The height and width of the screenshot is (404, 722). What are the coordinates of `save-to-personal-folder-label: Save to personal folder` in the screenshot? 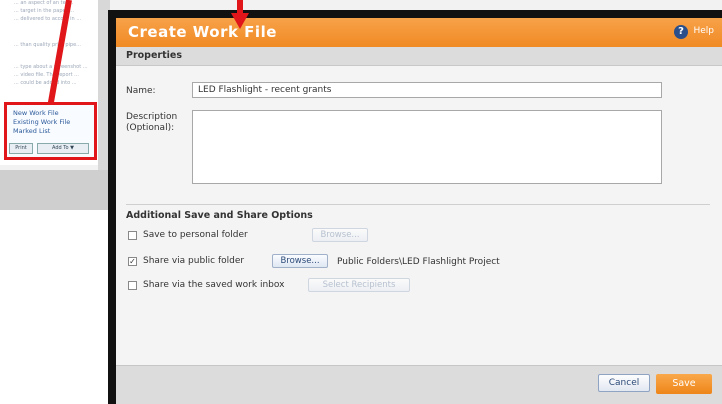 It's located at (195, 235).